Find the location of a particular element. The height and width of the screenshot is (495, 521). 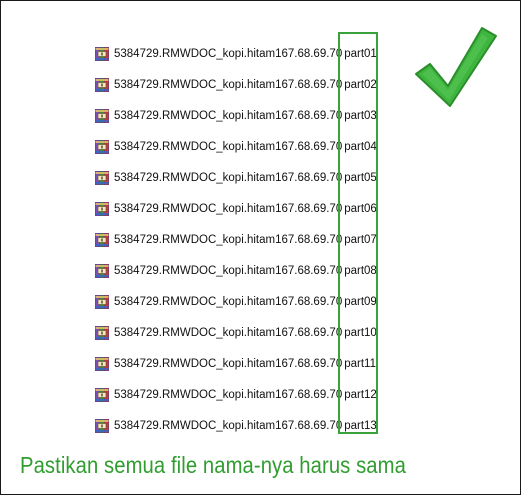

green-checkmark-icon is located at coordinates (455, 65).